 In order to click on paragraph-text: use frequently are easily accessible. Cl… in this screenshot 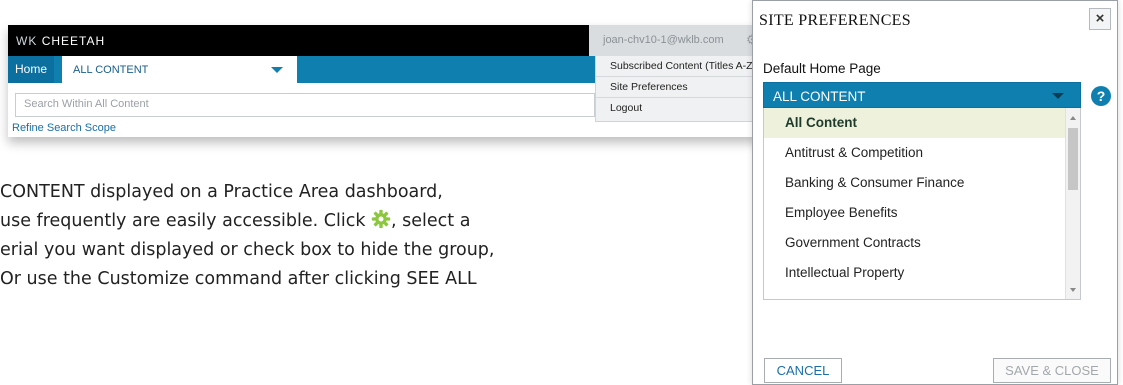, I will do `click(186, 221)`.